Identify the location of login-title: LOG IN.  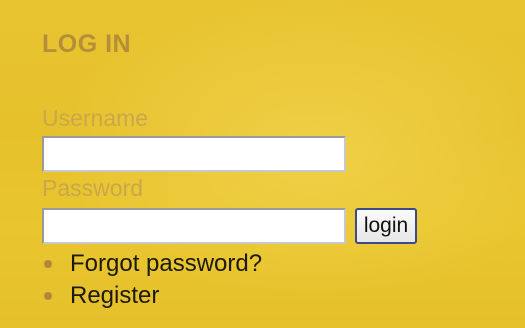
(87, 44).